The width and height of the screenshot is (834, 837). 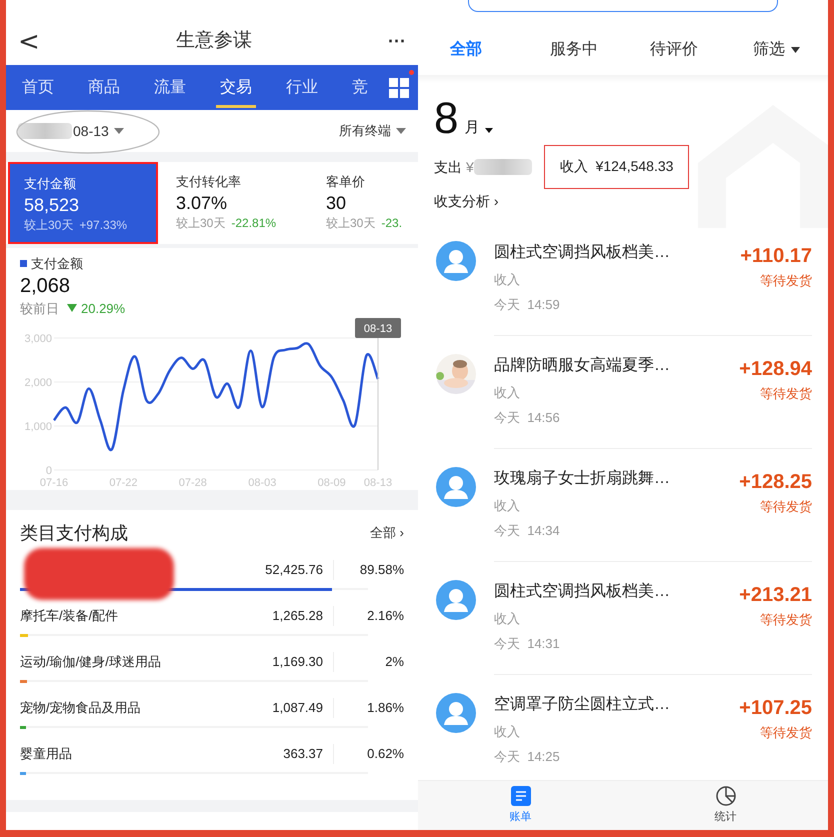 I want to click on metric-label: 支付转化率, so click(x=209, y=182).